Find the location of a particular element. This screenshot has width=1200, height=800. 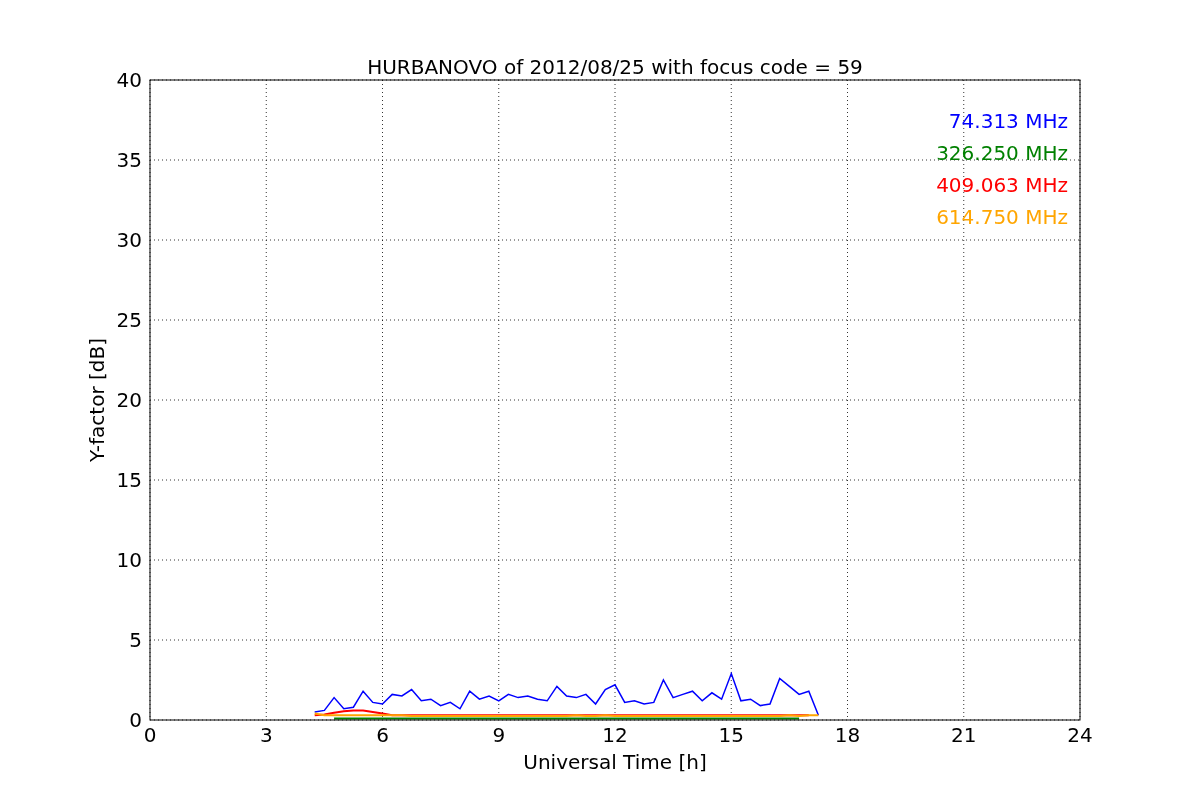

chart-title: HURBANOVO of 2012/08/25 with focus code = 59 is located at coordinates (615, 67).